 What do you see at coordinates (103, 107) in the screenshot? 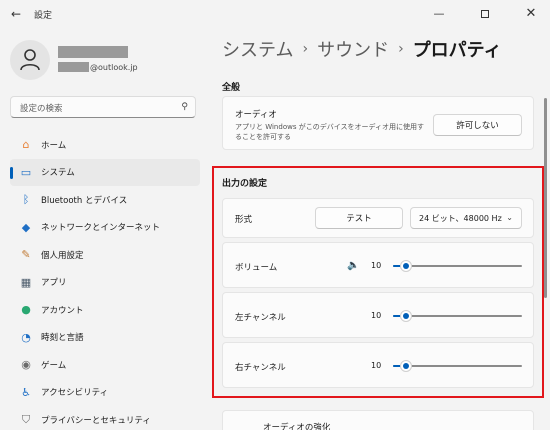
I see `search-box: 設定の検索 ⚲` at bounding box center [103, 107].